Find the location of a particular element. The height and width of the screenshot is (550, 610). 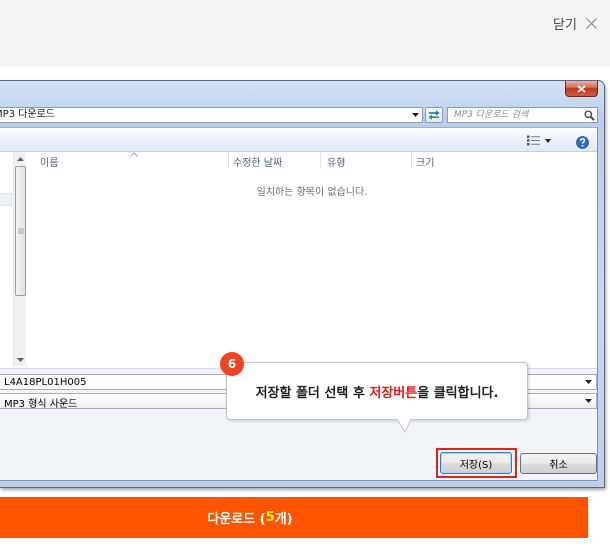

nav-pane-item is located at coordinates (6, 199).